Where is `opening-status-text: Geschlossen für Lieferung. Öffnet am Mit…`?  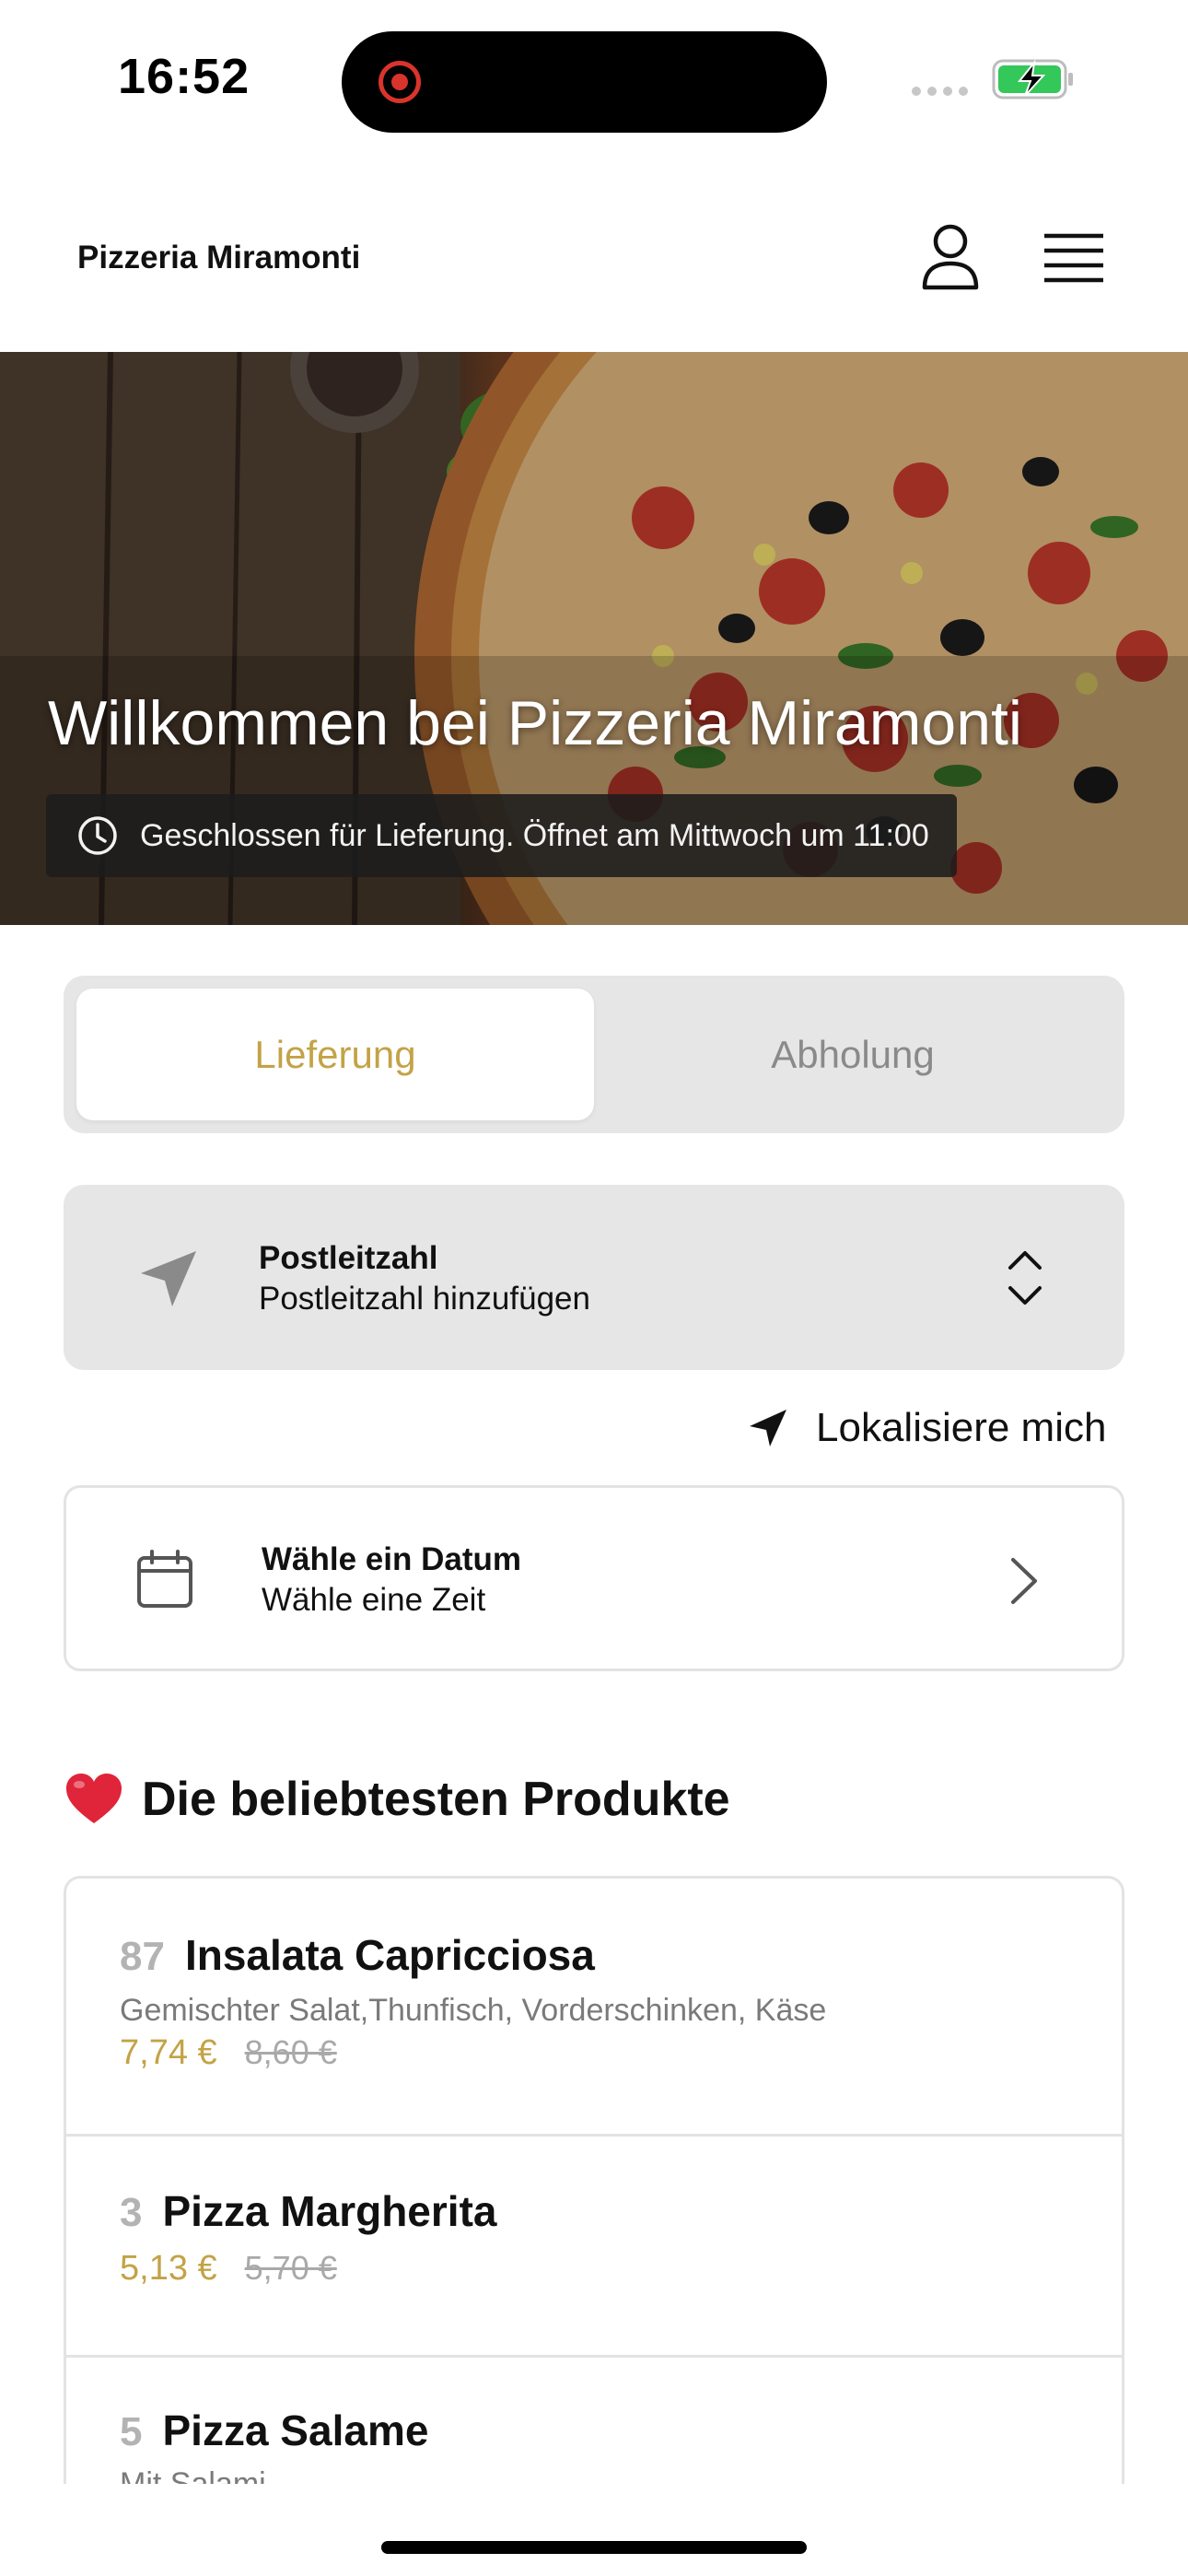 opening-status-text: Geschlossen für Lieferung. Öffnet am Mit… is located at coordinates (534, 835).